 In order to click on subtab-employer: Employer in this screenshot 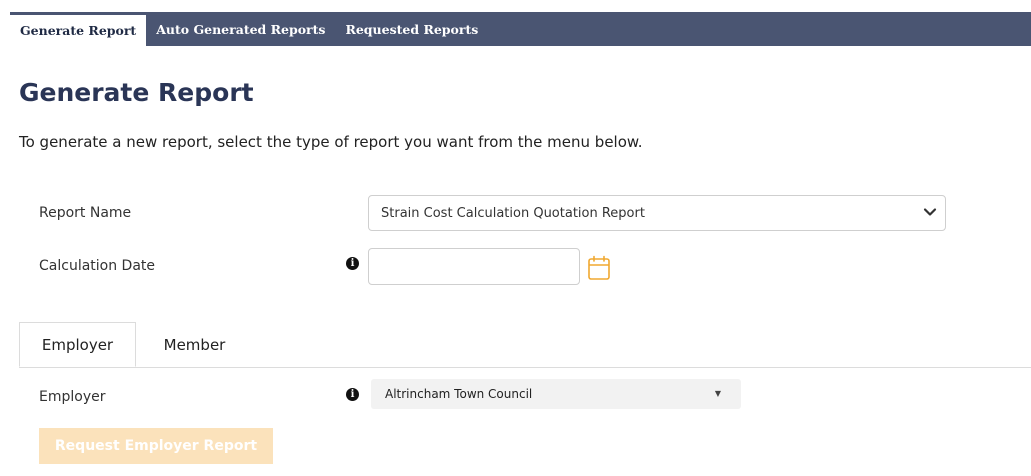, I will do `click(77, 344)`.